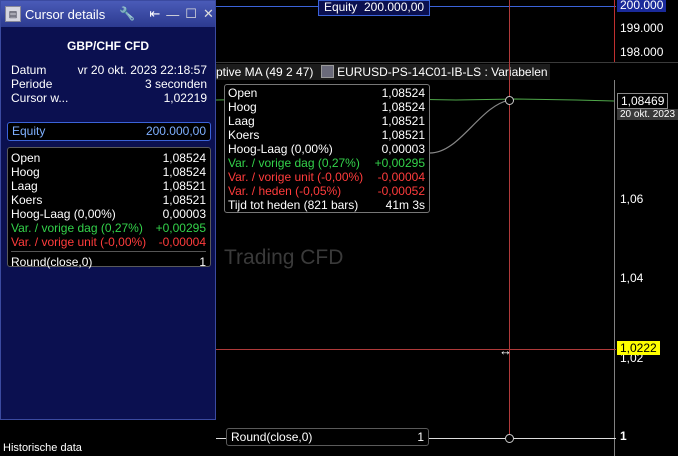  What do you see at coordinates (108, 46) in the screenshot?
I see `instrument-name: GBP/CHF CFD` at bounding box center [108, 46].